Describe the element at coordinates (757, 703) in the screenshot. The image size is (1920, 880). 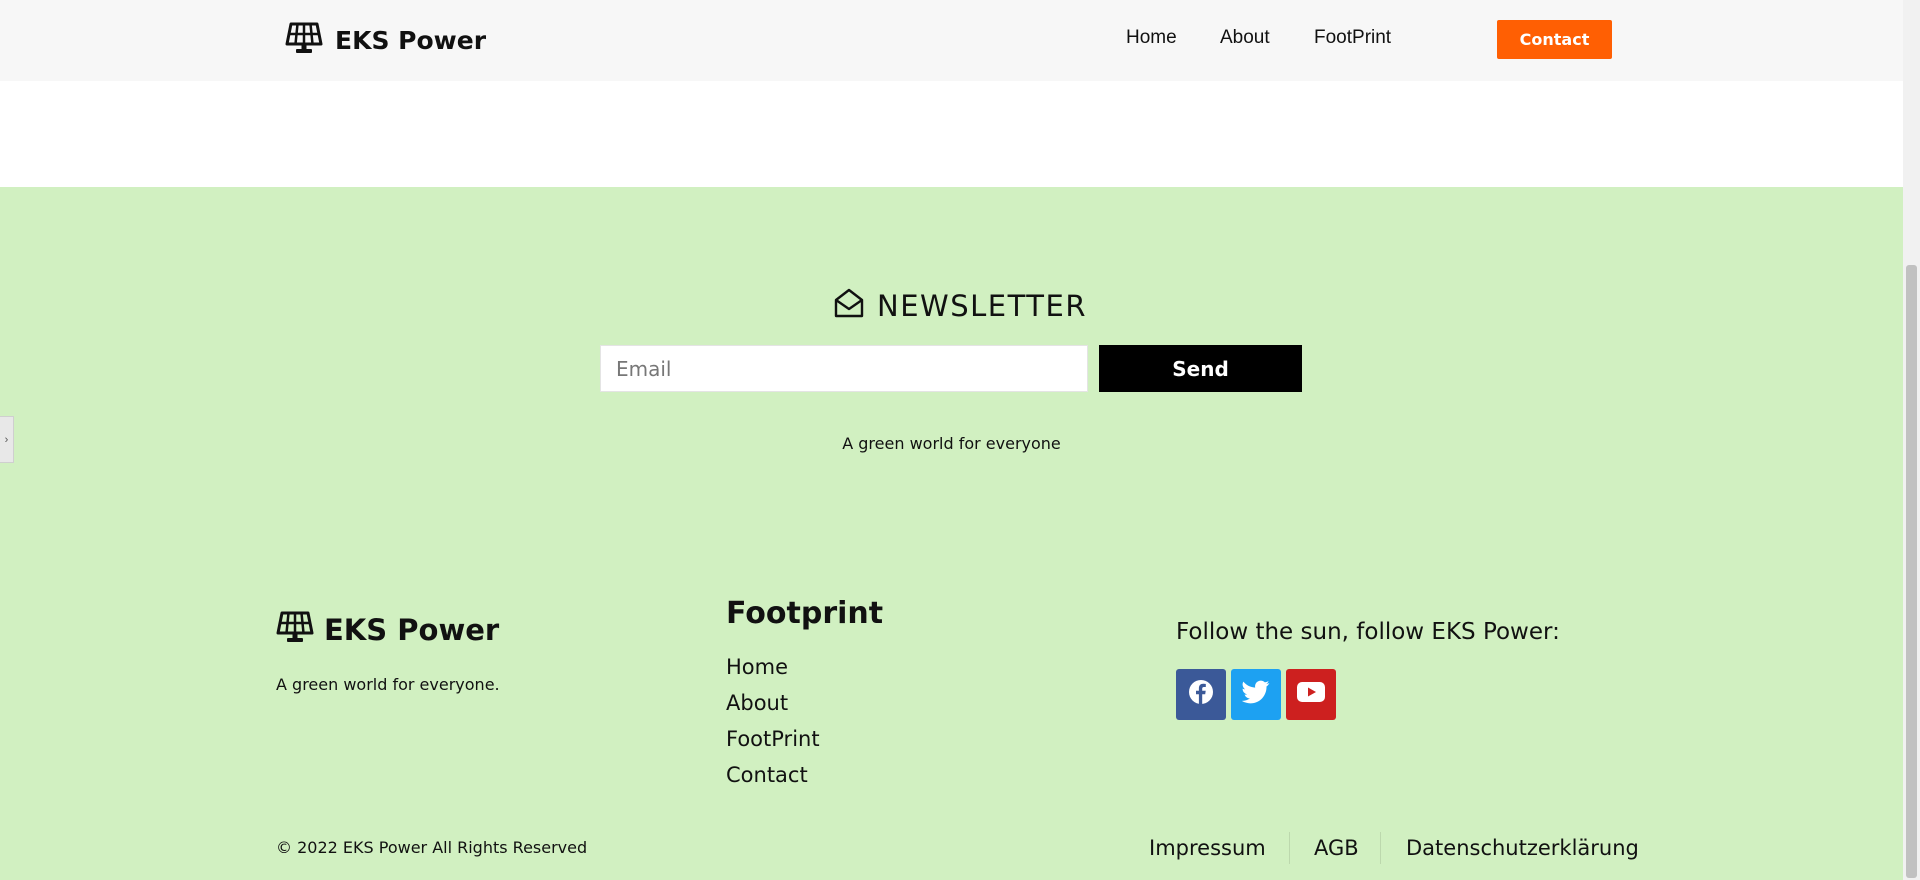
I see `footer-link-about: About` at that location.